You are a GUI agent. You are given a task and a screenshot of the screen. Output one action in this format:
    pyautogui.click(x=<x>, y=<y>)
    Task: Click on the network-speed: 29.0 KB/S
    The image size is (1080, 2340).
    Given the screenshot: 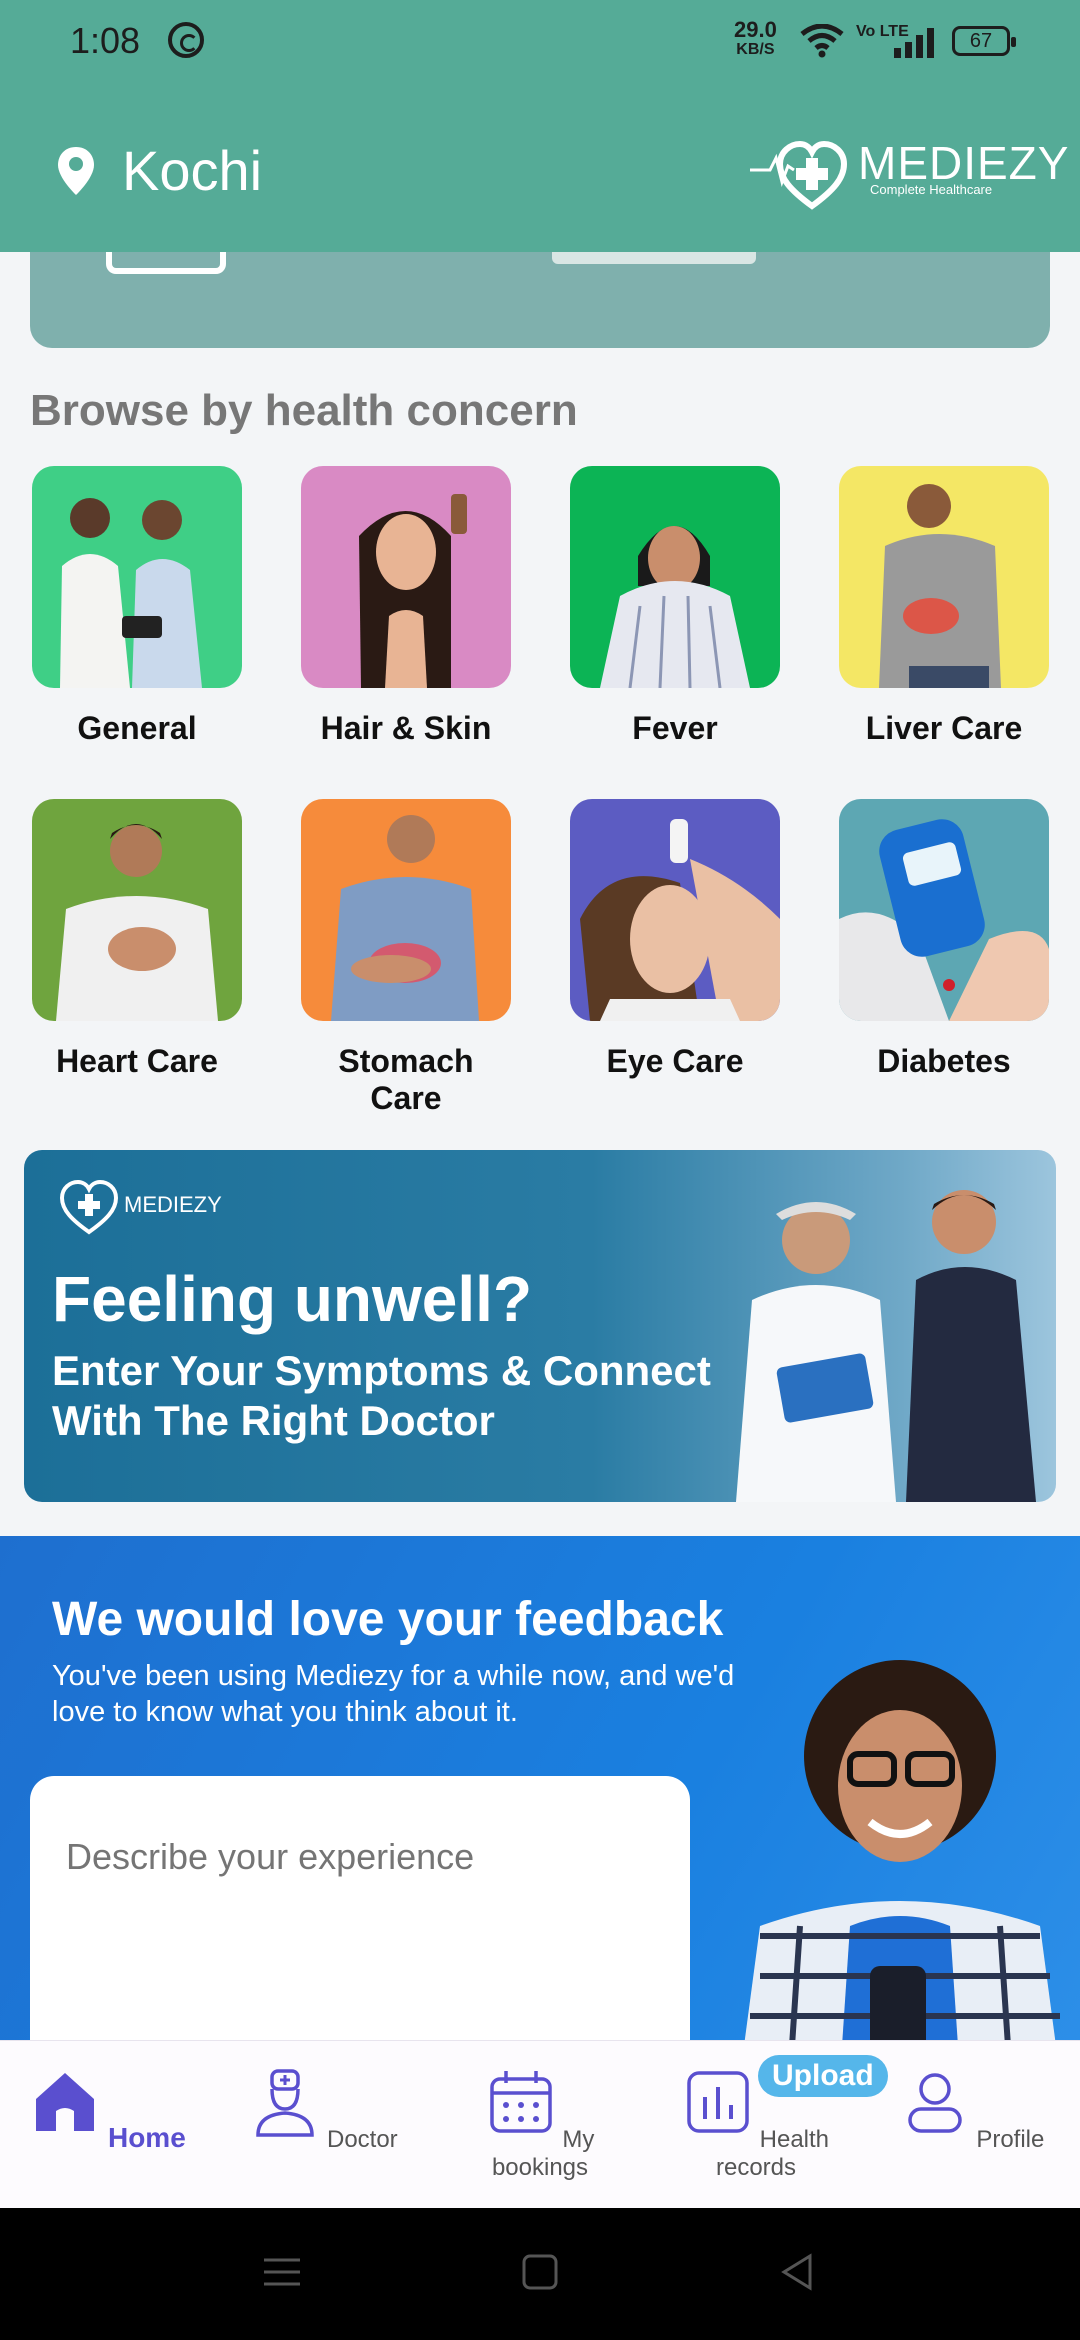 What is the action you would take?
    pyautogui.click(x=755, y=38)
    